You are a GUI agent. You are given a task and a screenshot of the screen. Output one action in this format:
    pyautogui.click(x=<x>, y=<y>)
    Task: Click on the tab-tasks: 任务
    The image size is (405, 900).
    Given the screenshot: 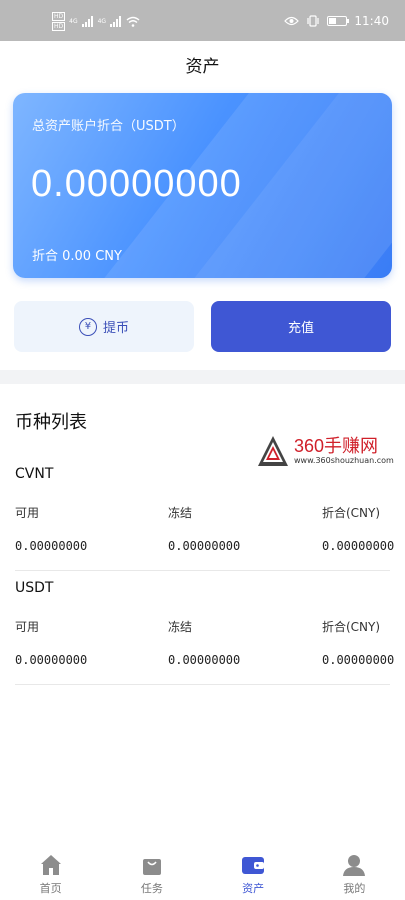 What is the action you would take?
    pyautogui.click(x=151, y=872)
    